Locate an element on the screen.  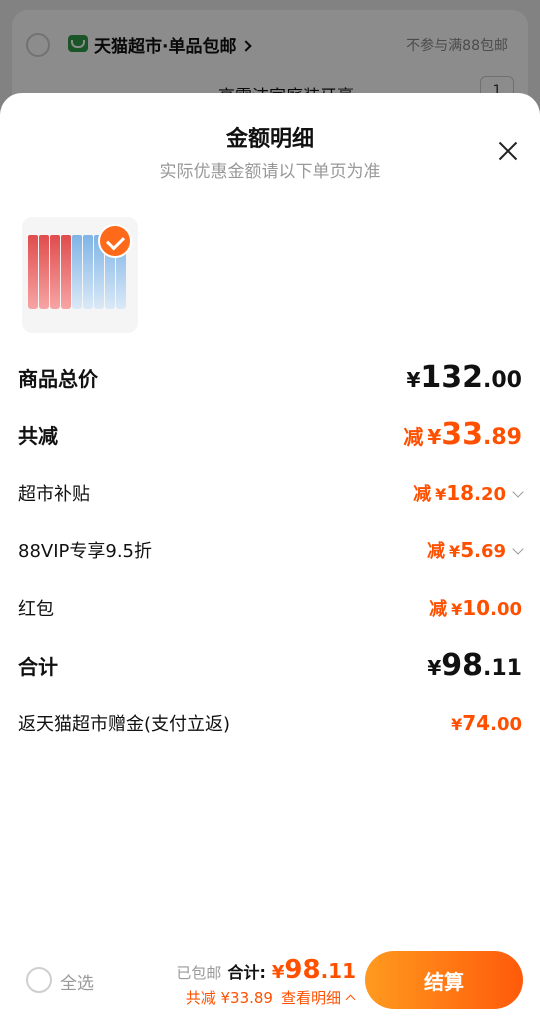
checkout-bar: 全选 已包邮 合计: ¥98.11 共减 ¥33.89 查看明细 结算 is located at coordinates (270, 981).